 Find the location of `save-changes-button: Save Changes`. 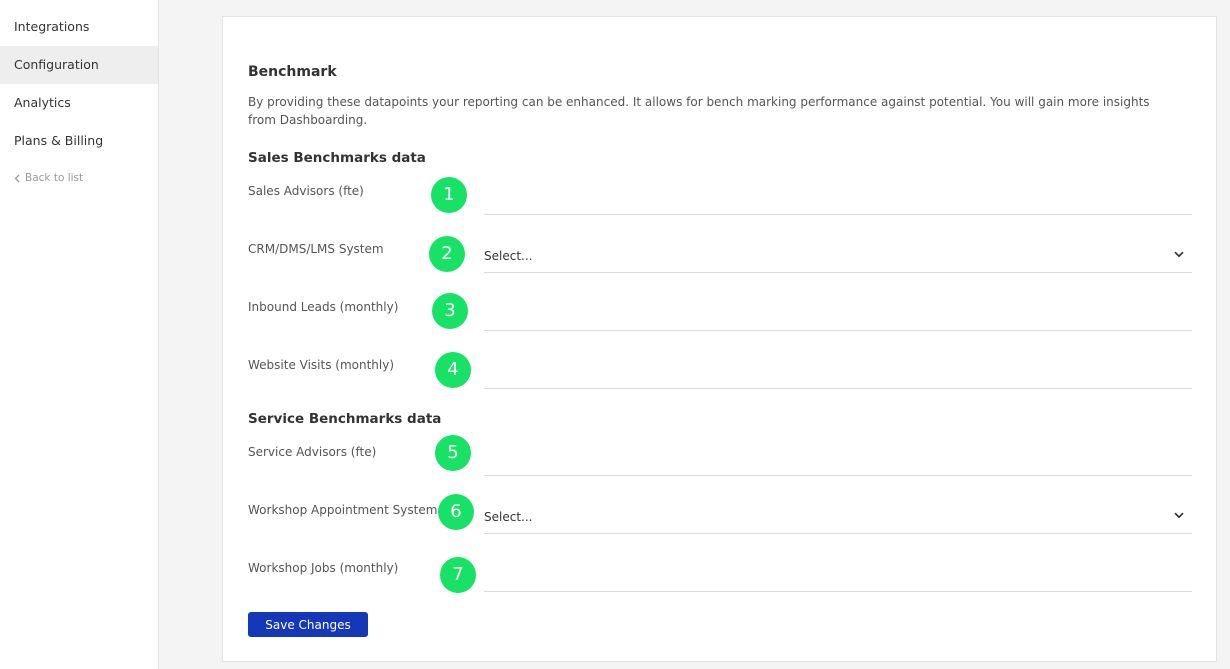

save-changes-button: Save Changes is located at coordinates (308, 624).